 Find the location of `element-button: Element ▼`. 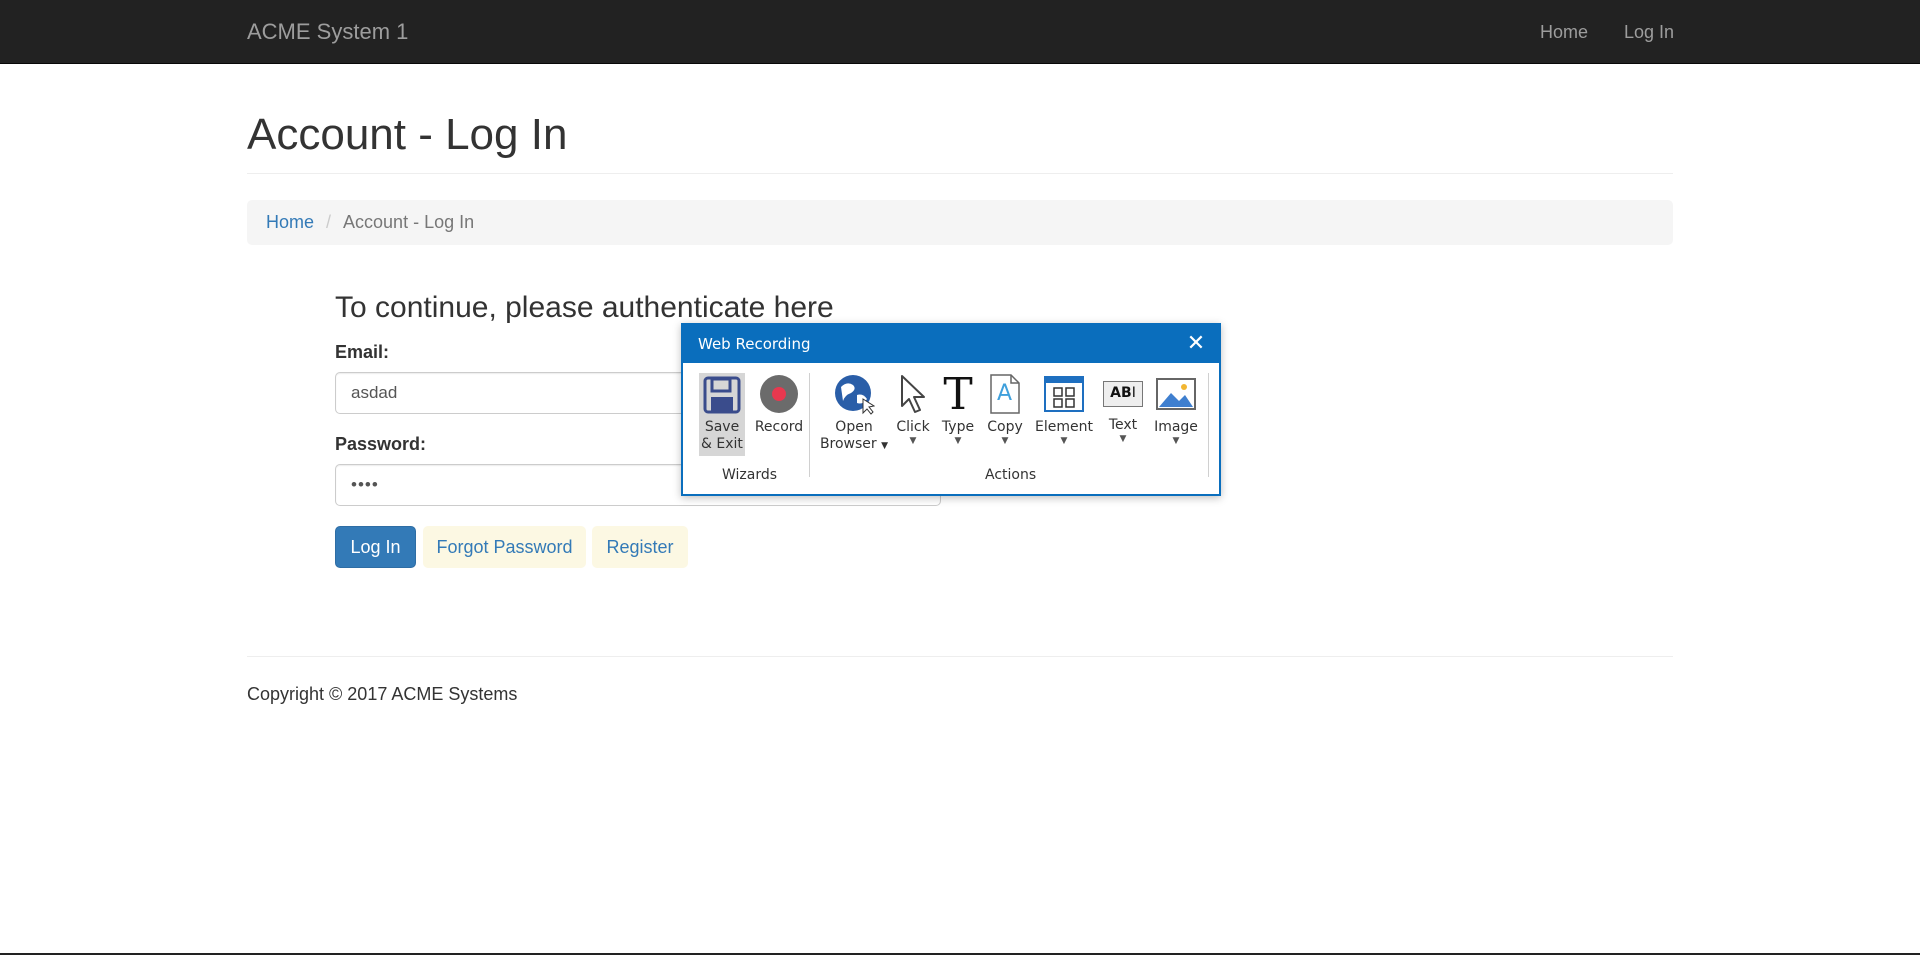

element-button: Element ▼ is located at coordinates (1064, 409).